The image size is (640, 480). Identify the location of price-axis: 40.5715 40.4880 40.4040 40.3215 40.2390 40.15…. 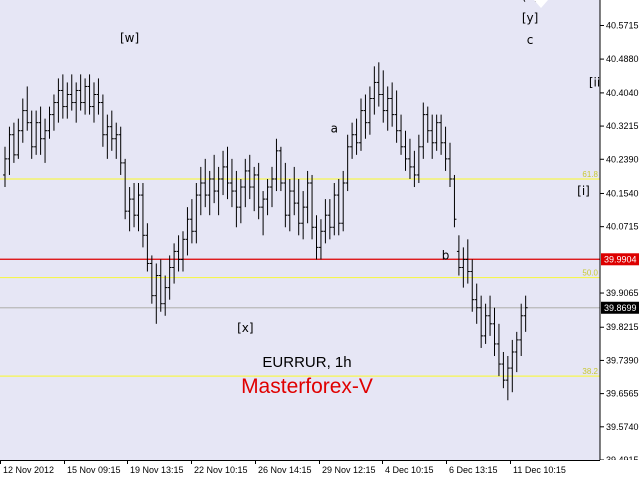
(619, 232).